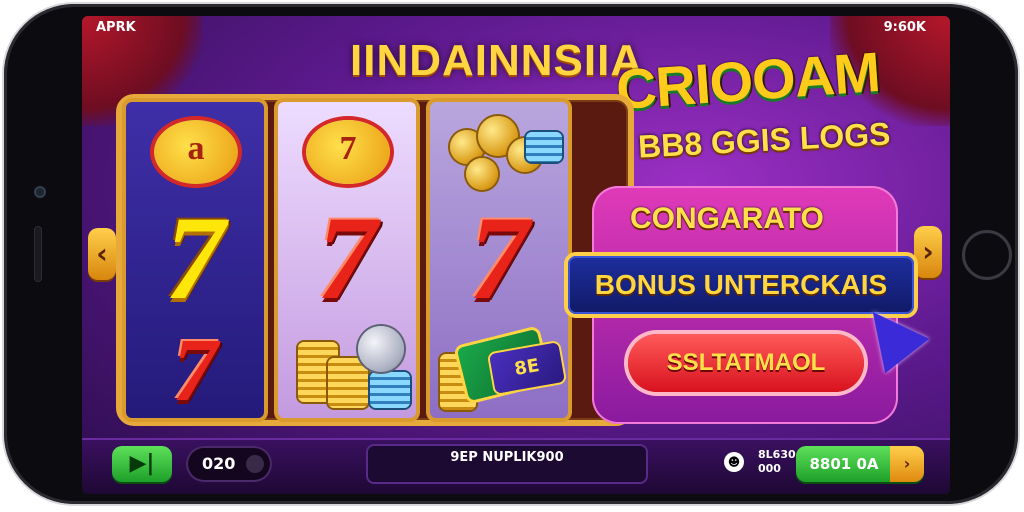 The height and width of the screenshot is (512, 1024). I want to click on volume-icon, so click(255, 464).